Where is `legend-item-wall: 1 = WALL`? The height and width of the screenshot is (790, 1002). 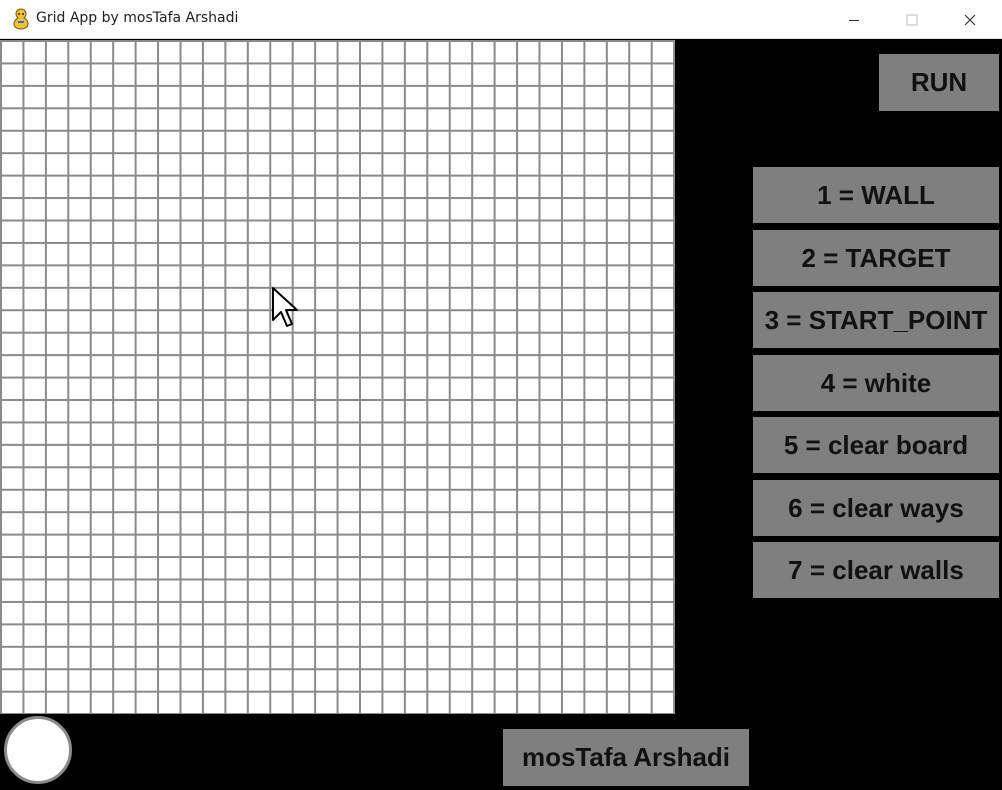
legend-item-wall: 1 = WALL is located at coordinates (876, 195).